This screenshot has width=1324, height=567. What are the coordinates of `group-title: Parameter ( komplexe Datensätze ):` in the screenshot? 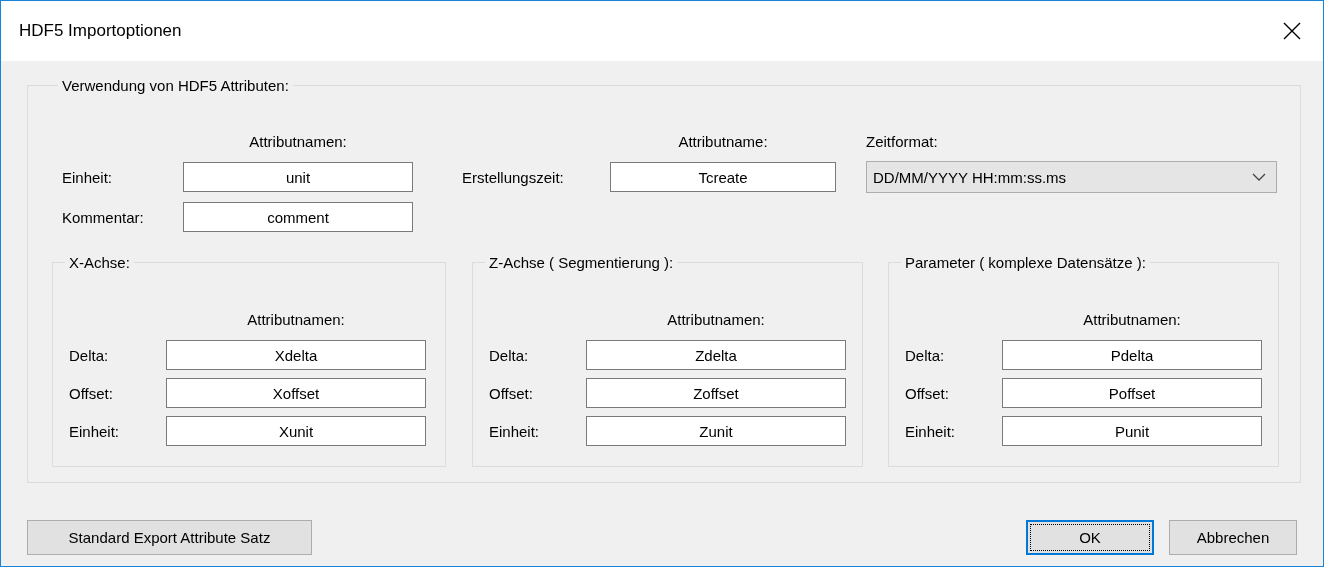 It's located at (1025, 262).